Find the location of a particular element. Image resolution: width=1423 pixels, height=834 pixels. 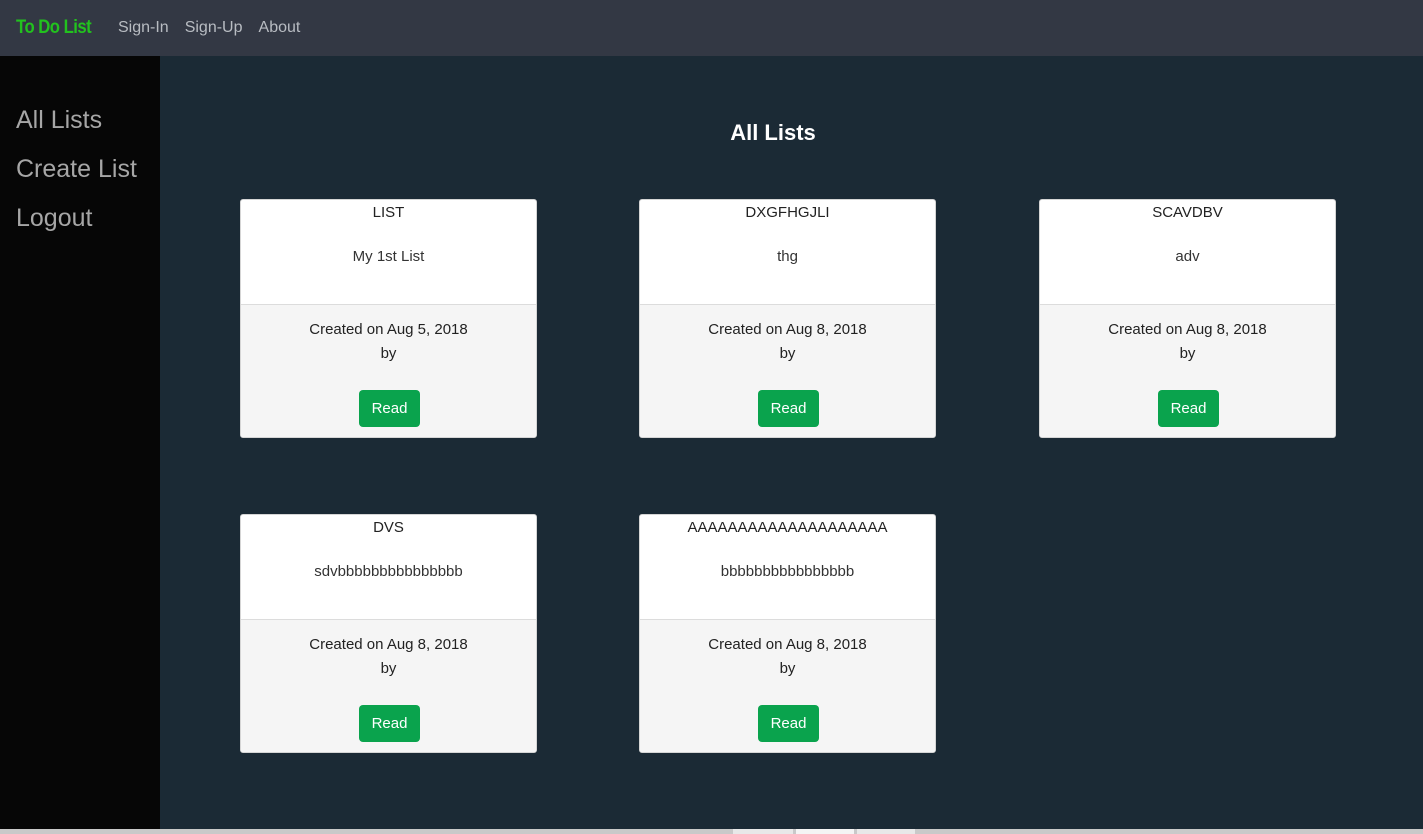

sidebar-item-all-lists: All Lists is located at coordinates (59, 120).